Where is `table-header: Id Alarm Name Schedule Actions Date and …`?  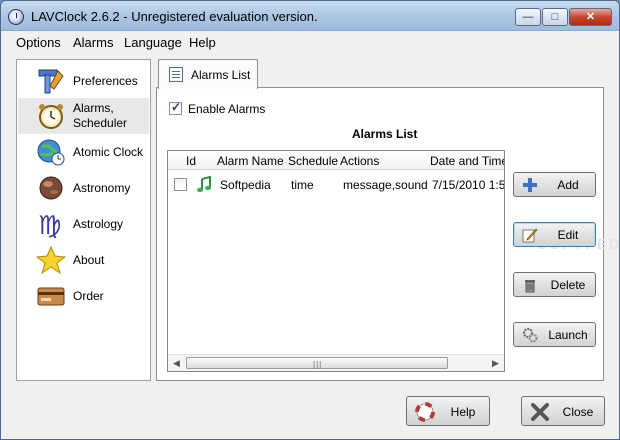 table-header: Id Alarm Name Schedule Actions Date and … is located at coordinates (336, 160).